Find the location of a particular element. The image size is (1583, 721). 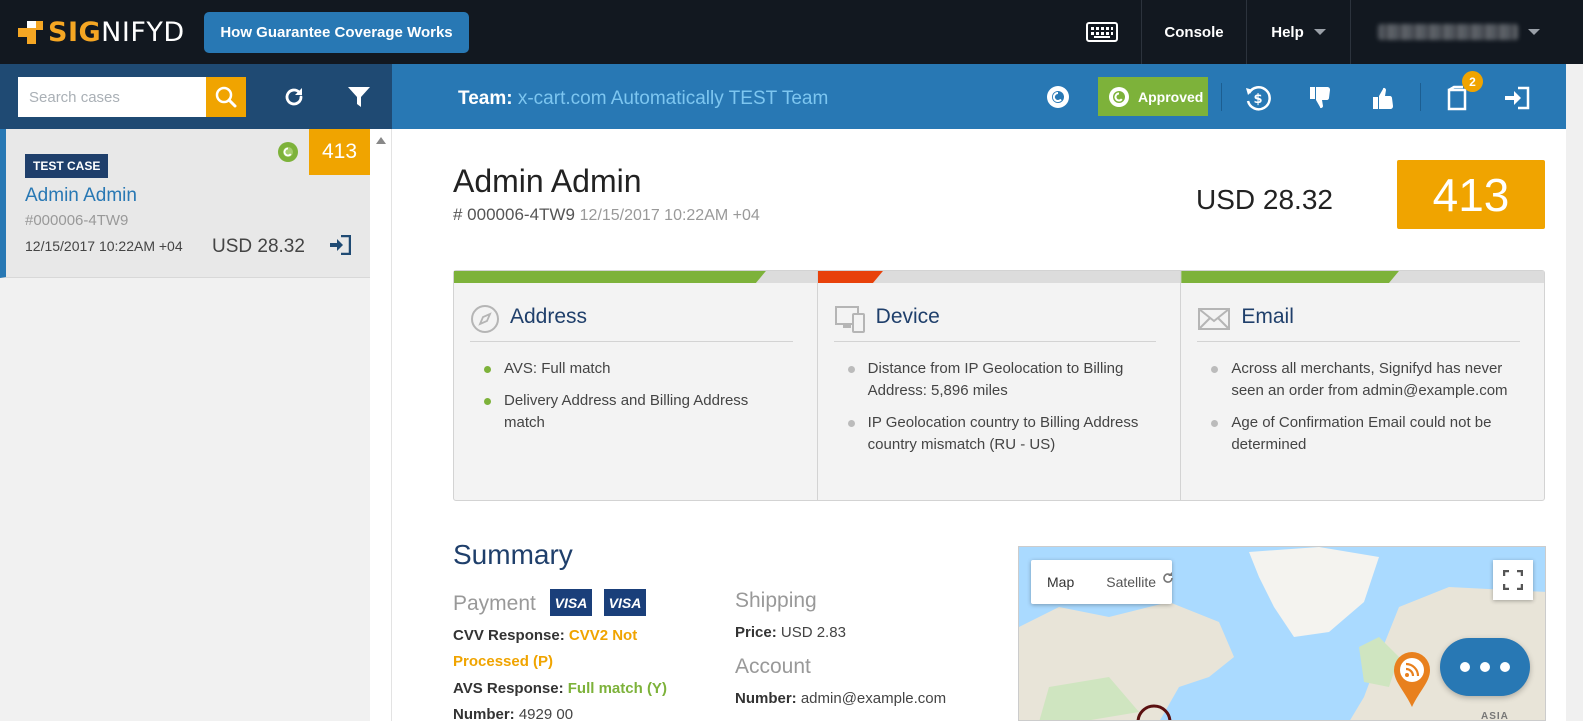

fullscreen-icon is located at coordinates (1513, 580).